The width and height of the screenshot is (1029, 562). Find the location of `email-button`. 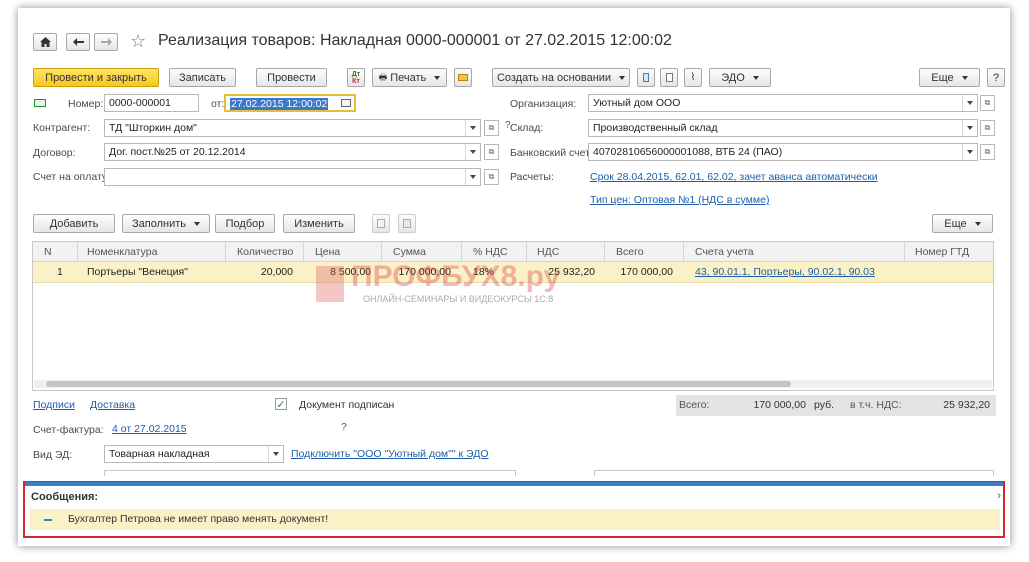

email-button is located at coordinates (463, 77).